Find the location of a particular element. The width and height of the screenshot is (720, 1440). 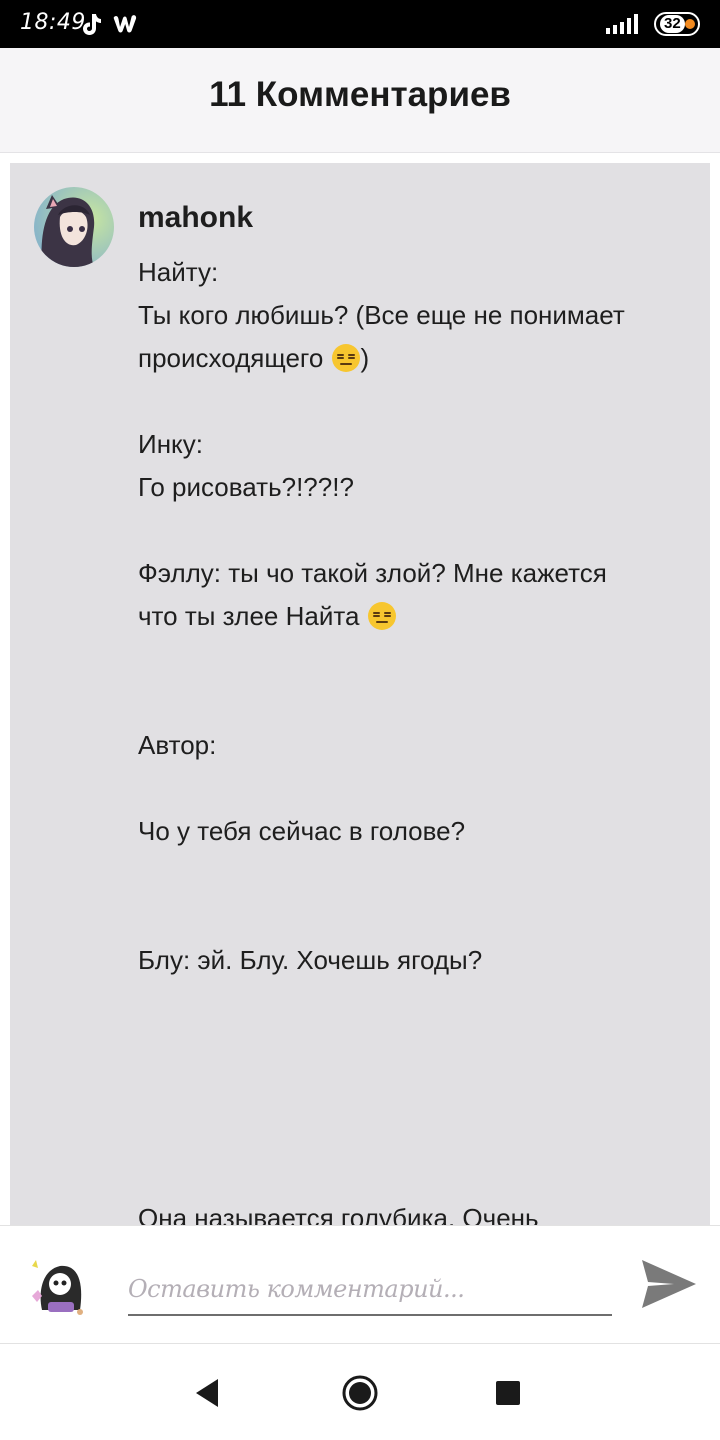

comment-line: происходящего ) is located at coordinates (408, 358).